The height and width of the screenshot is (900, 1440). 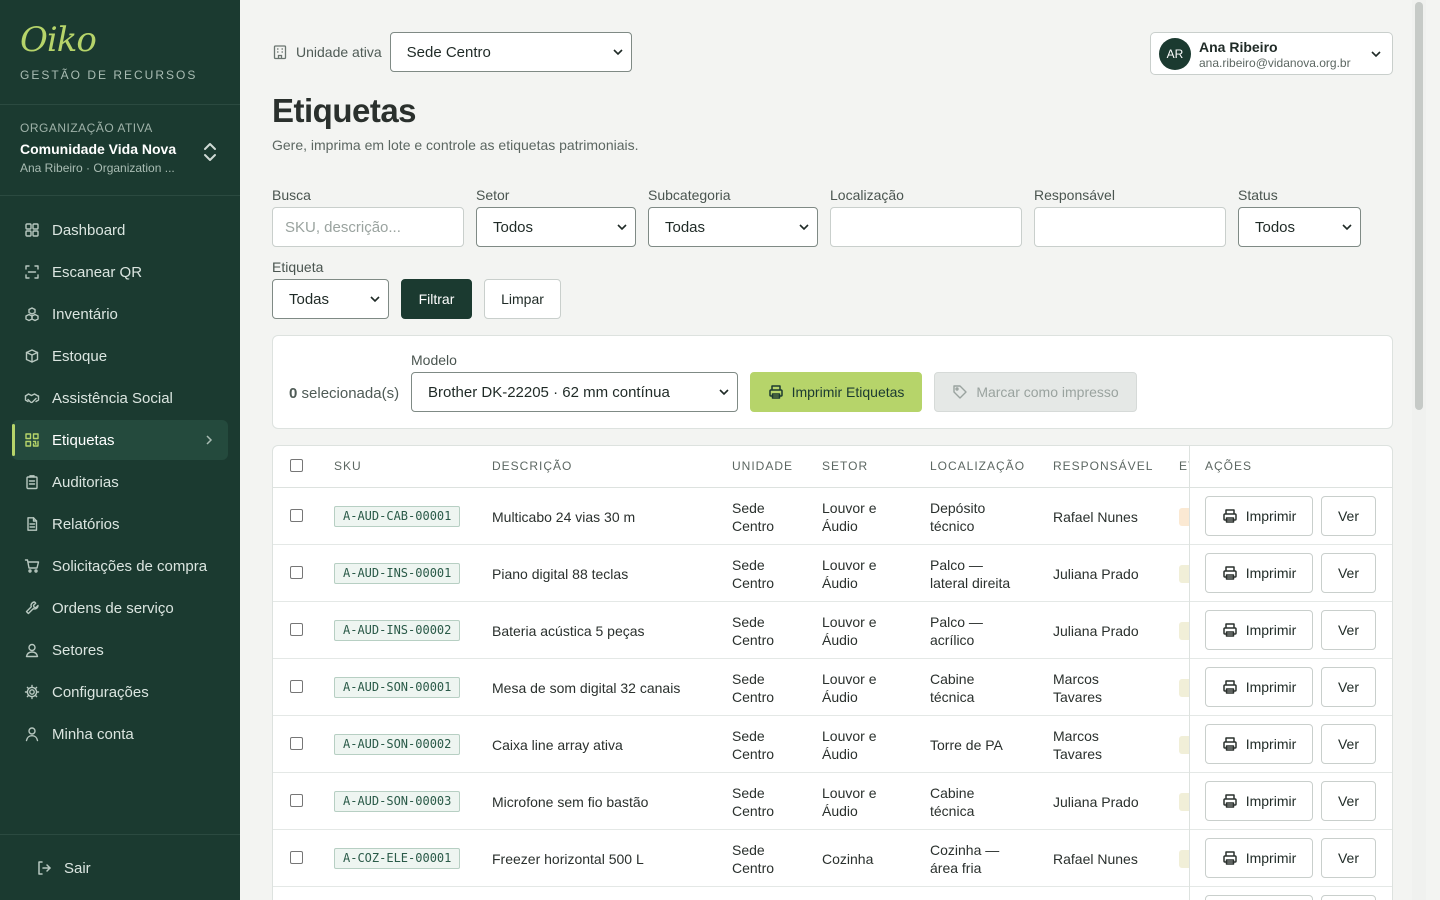 I want to click on sidebar-item-auditorias: Auditorias, so click(x=120, y=482).